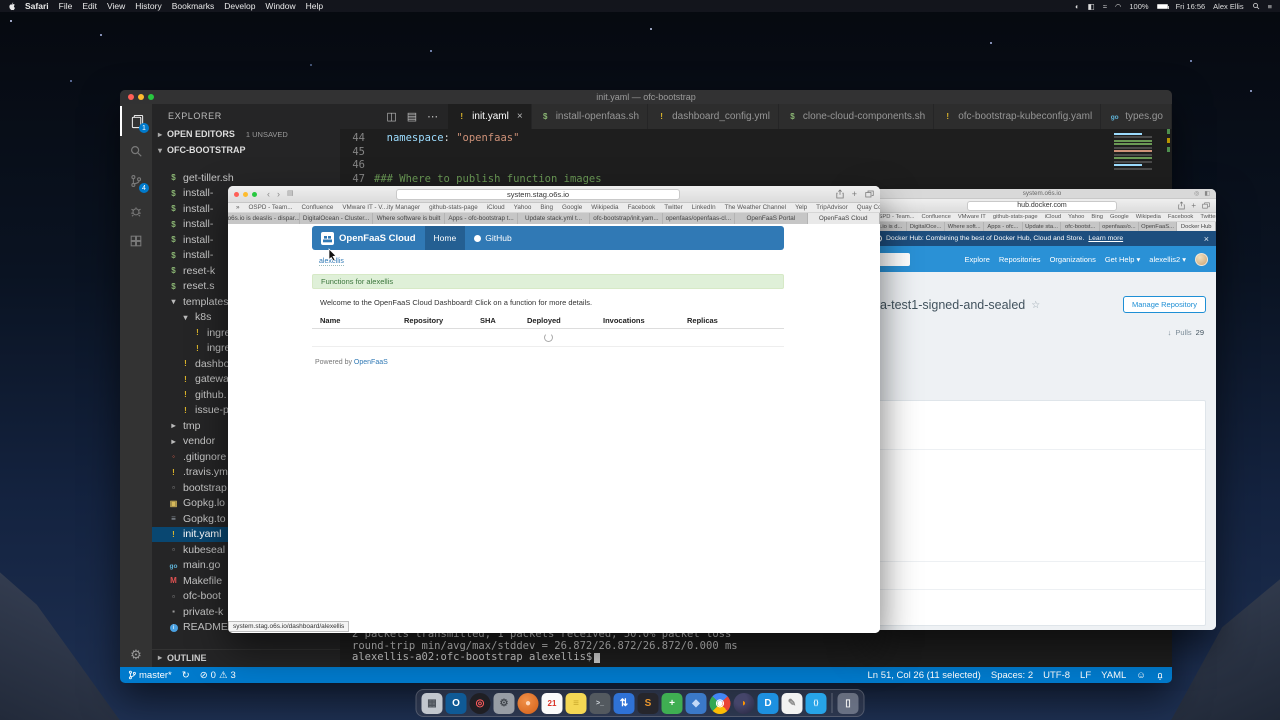 The width and height of the screenshot is (1280, 720). I want to click on dock-app-icon: 21, so click(552, 703).